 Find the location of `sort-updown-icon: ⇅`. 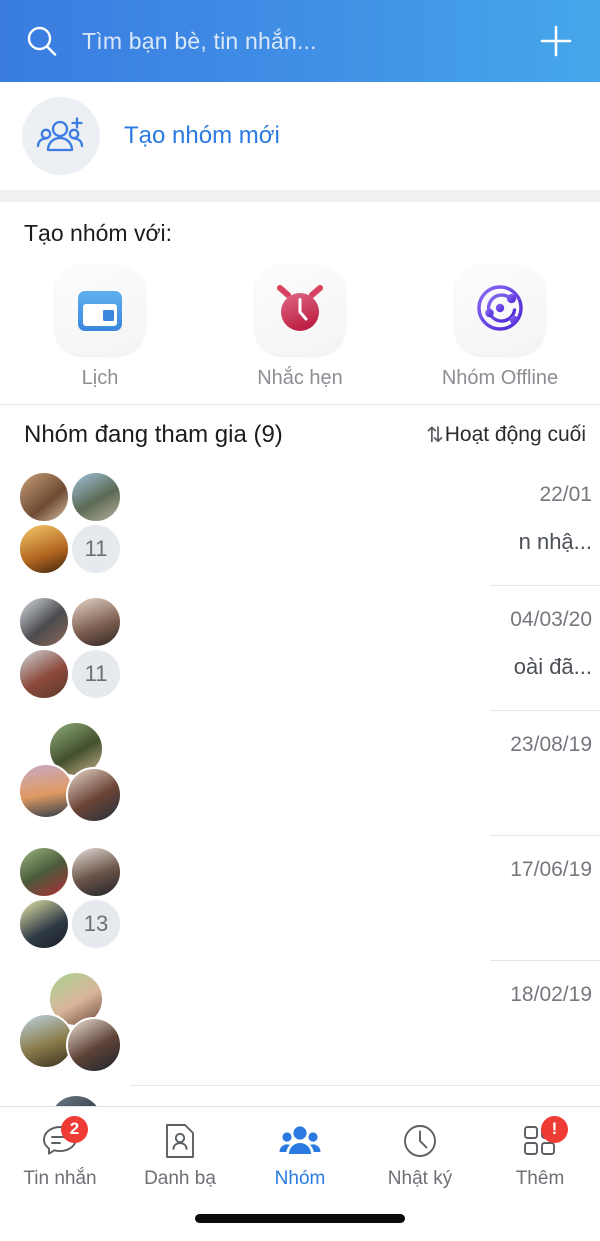

sort-updown-icon: ⇅ is located at coordinates (435, 435).